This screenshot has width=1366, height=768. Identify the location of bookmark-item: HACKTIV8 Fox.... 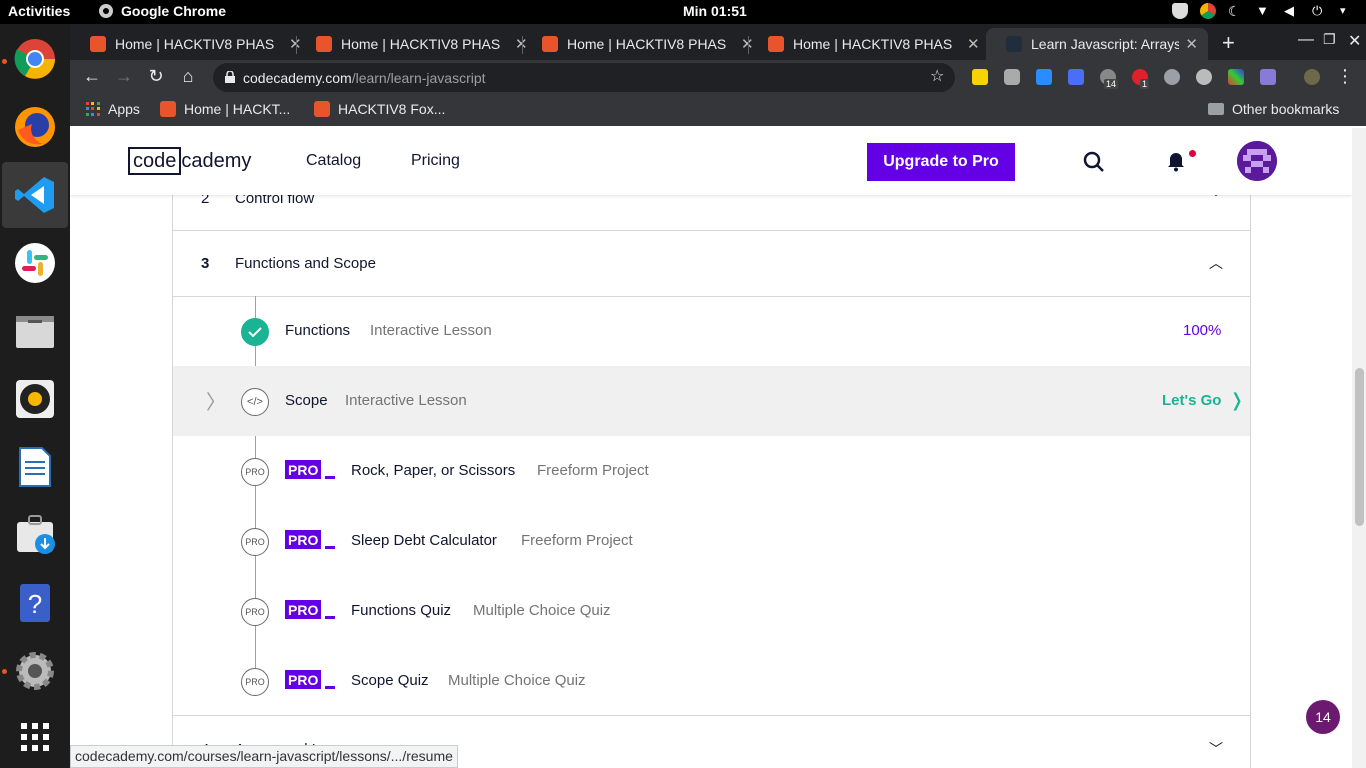
(379, 109).